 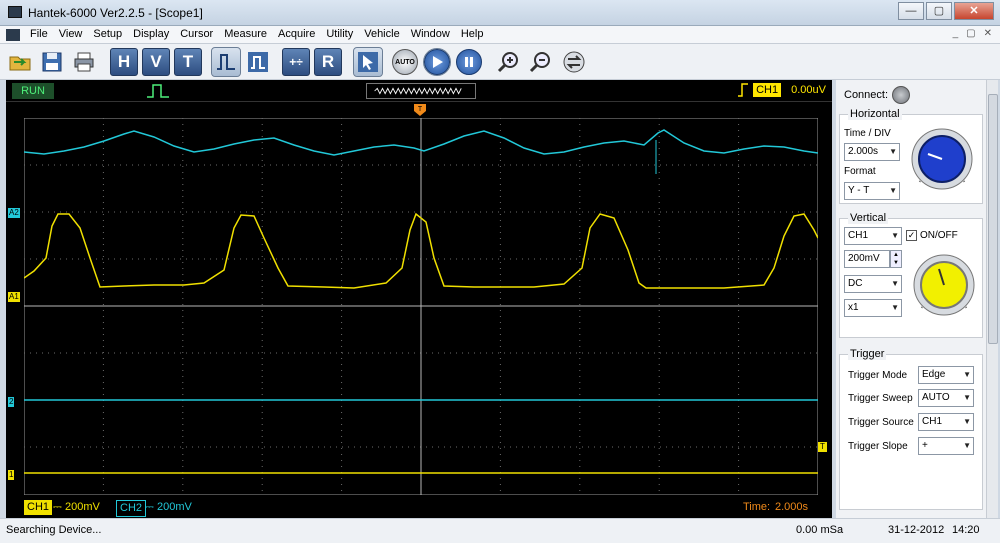 I want to click on printer-icon, so click(x=84, y=62).